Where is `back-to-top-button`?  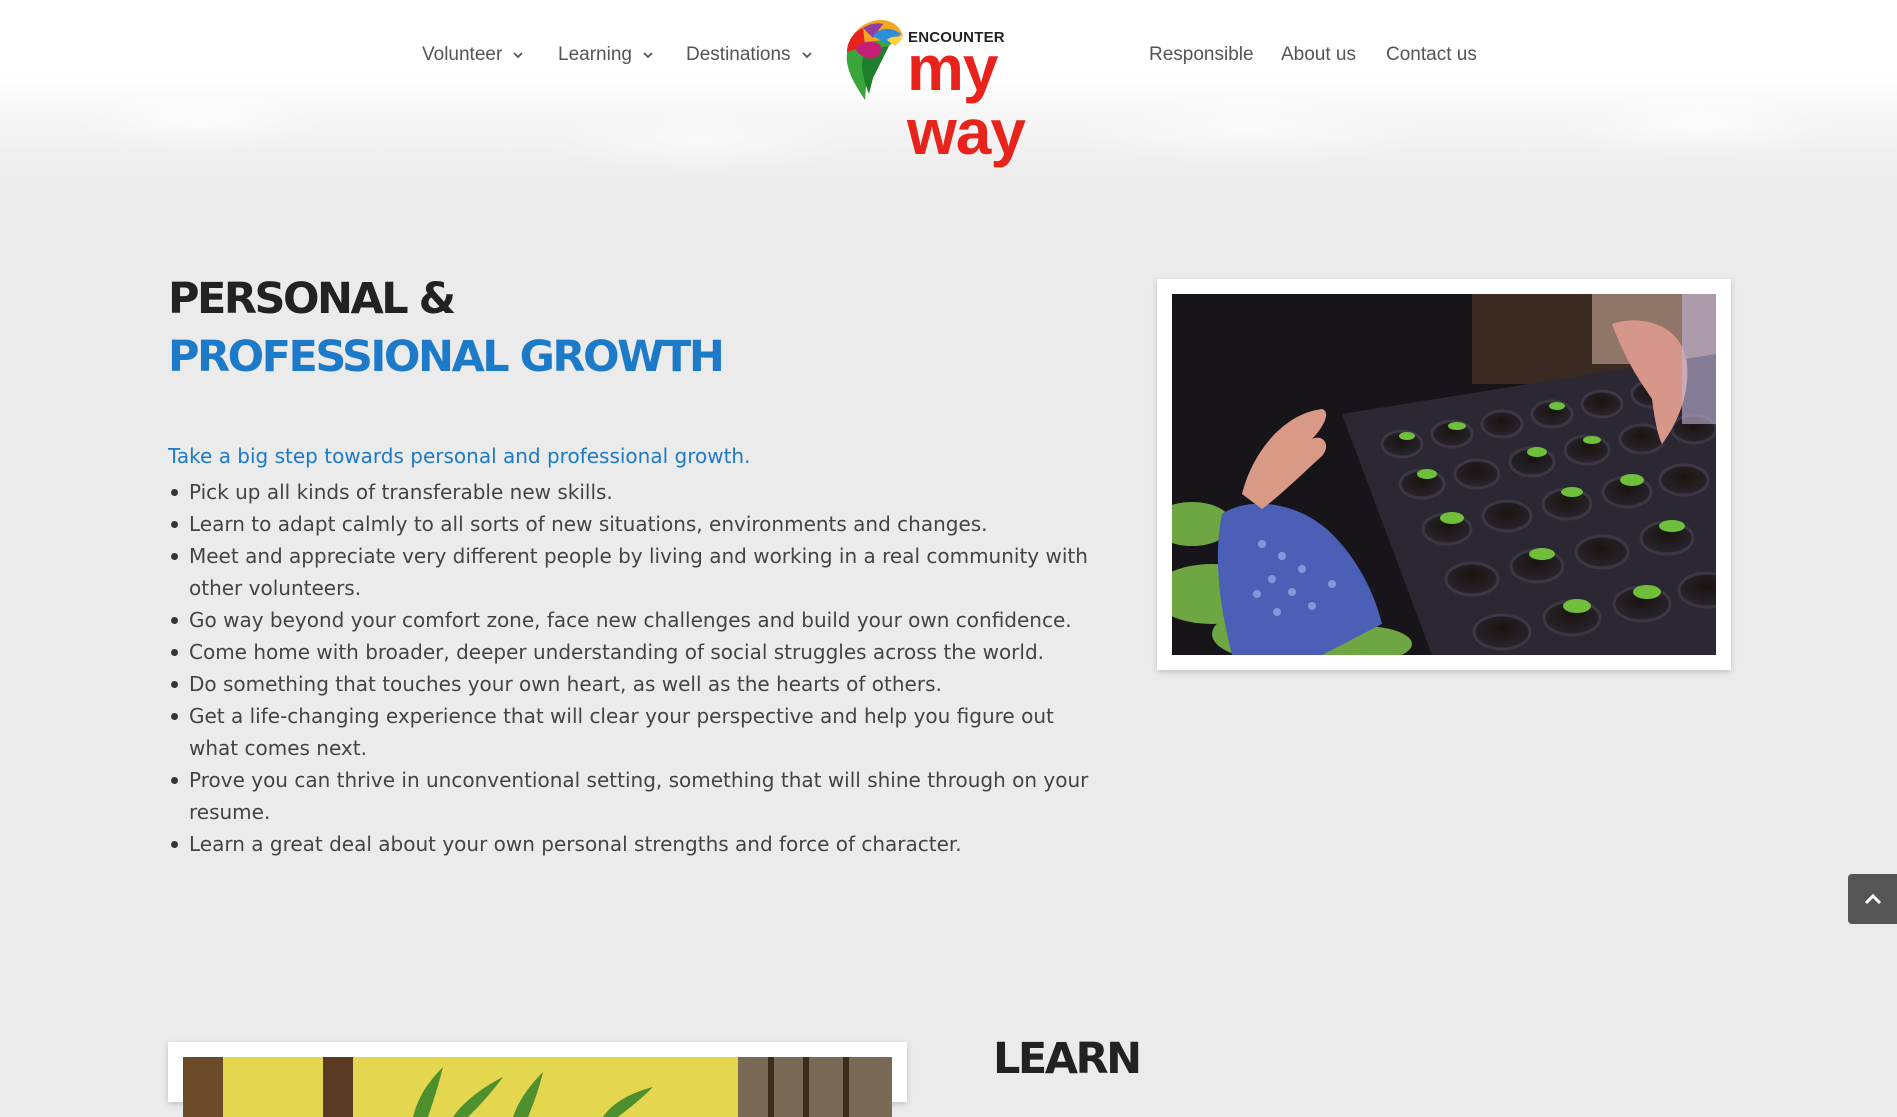 back-to-top-button is located at coordinates (1872, 899).